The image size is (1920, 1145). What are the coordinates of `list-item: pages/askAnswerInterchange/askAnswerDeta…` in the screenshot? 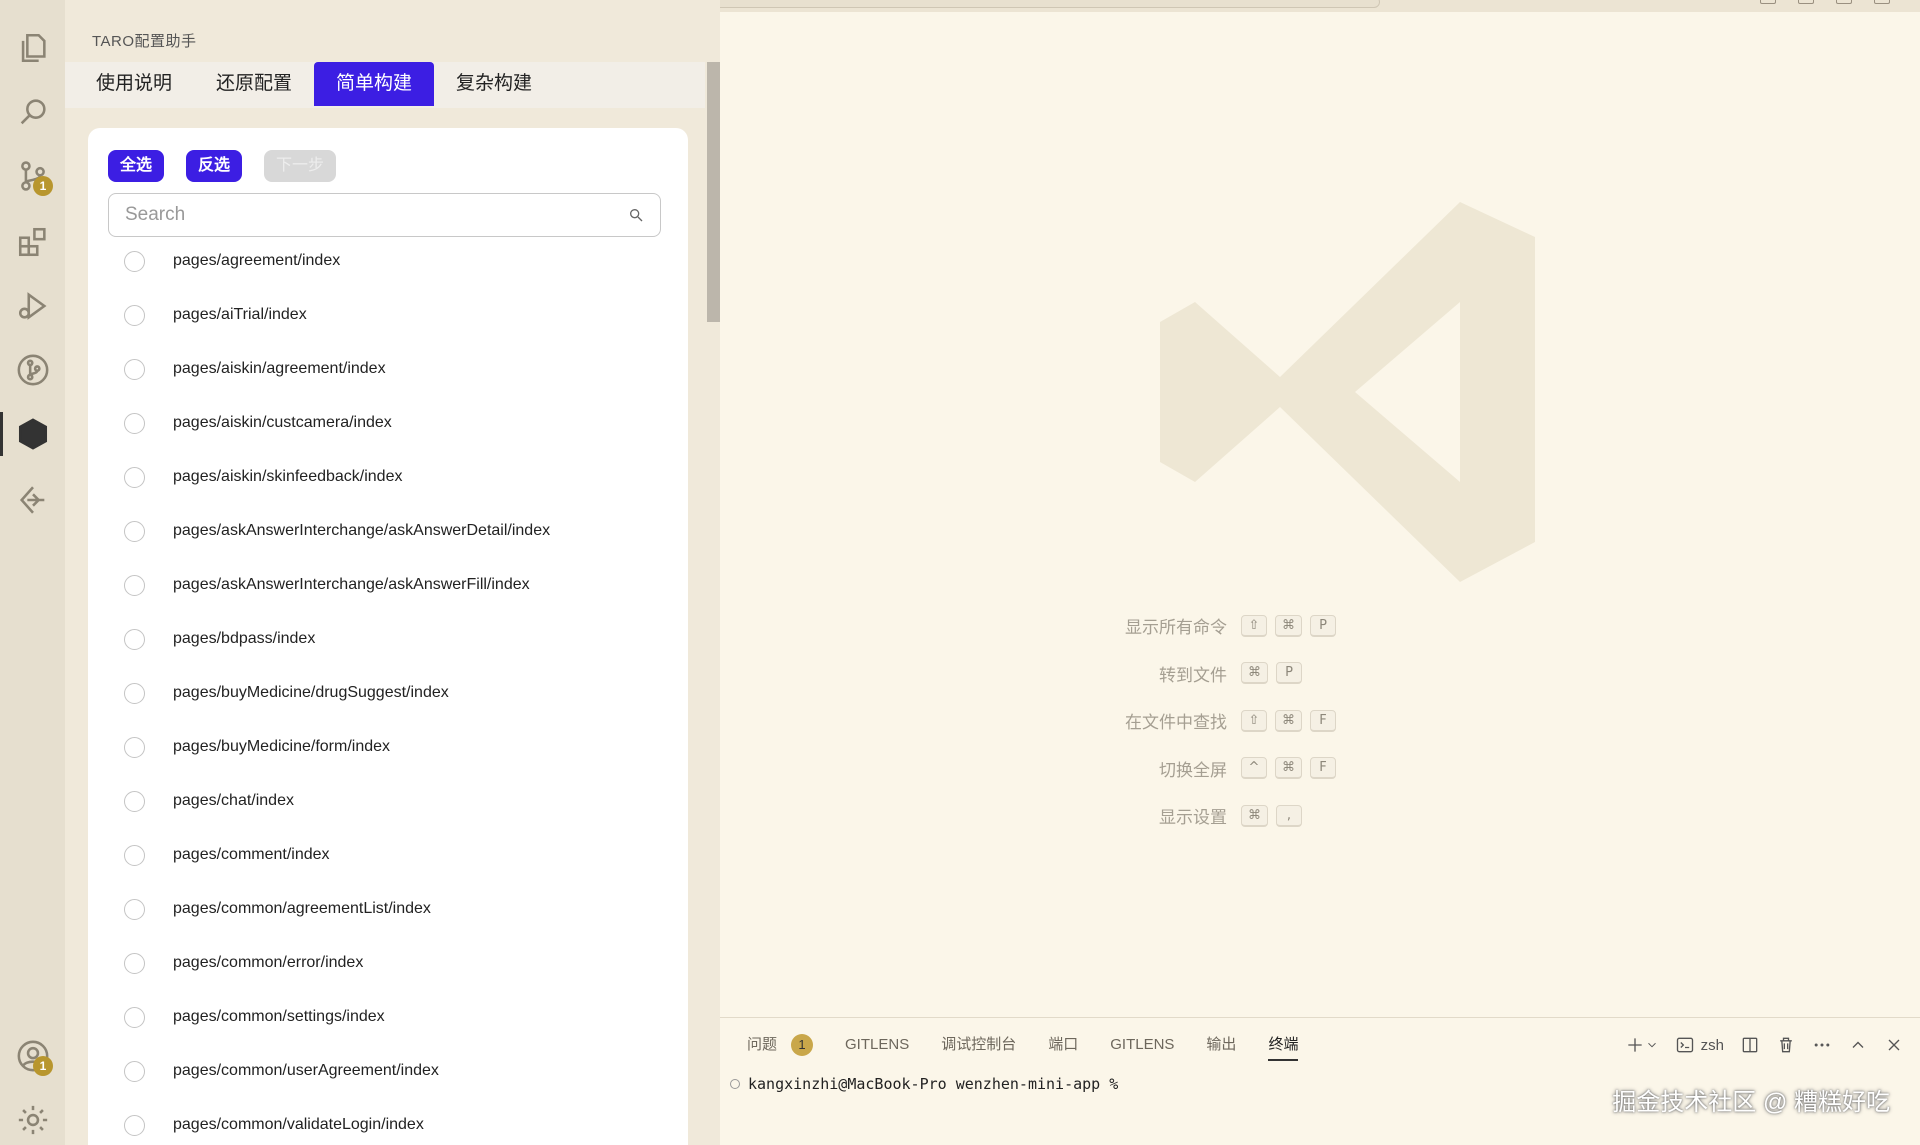 It's located at (394, 531).